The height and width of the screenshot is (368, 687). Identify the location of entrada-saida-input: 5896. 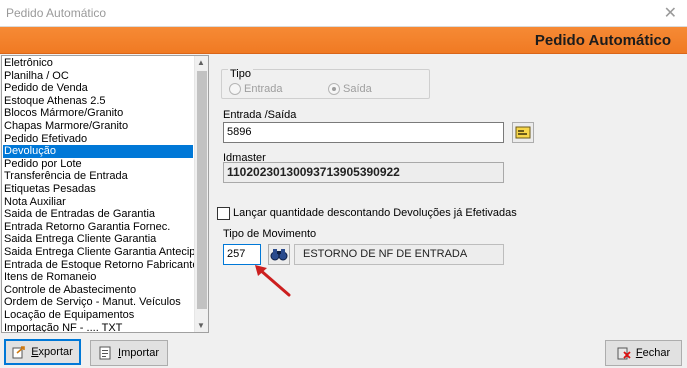
(363, 132).